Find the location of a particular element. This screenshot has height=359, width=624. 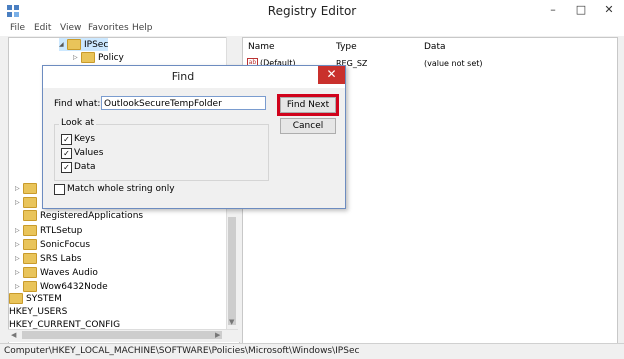

window-title: Registry Editor is located at coordinates (312, 11).